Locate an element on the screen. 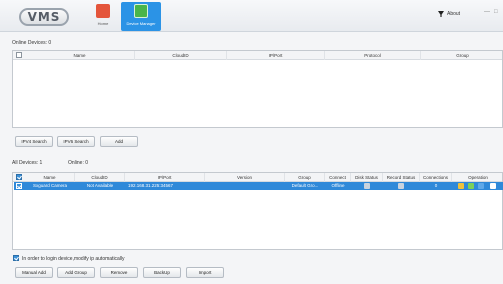 The image size is (503, 284). row-version is located at coordinates (245, 186).